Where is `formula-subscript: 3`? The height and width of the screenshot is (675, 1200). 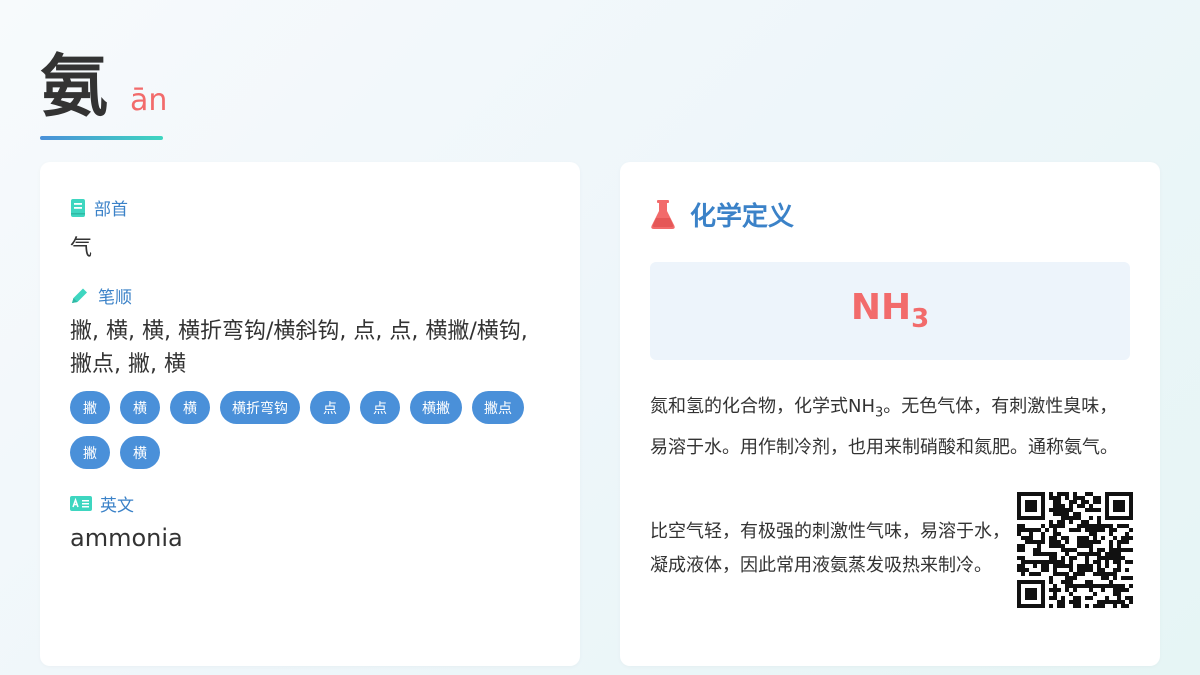
formula-subscript: 3 is located at coordinates (920, 319).